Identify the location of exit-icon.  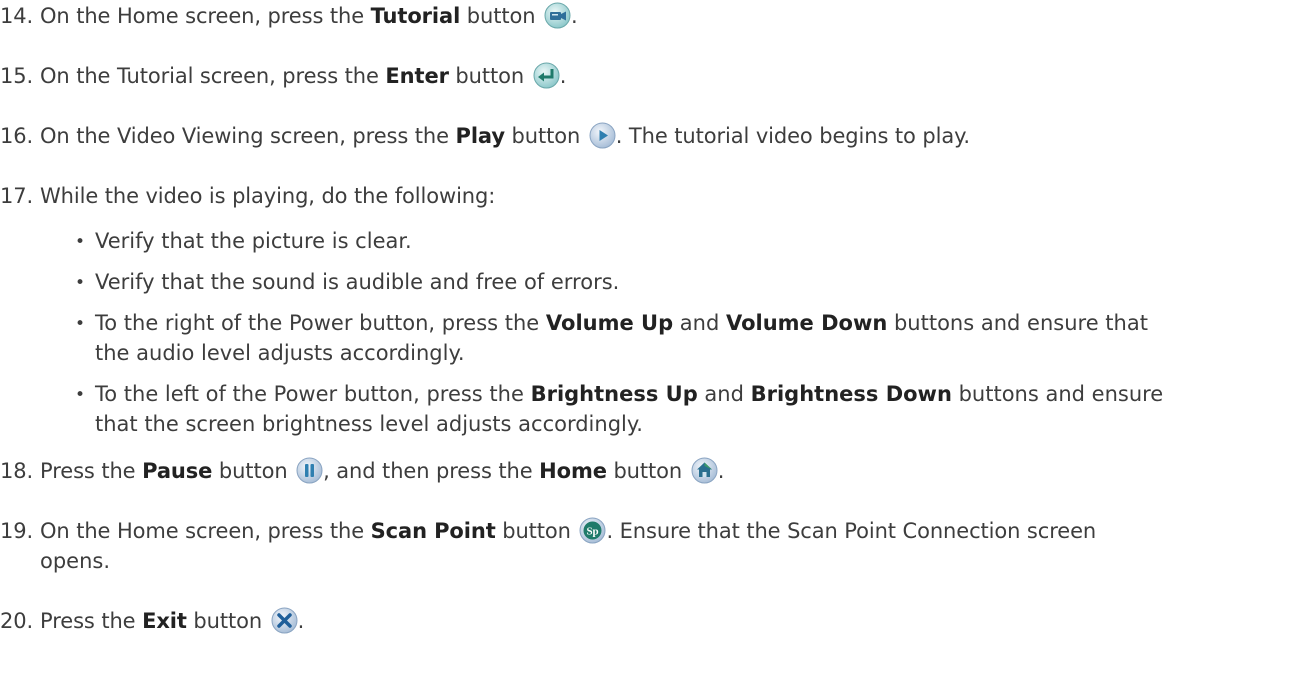
(284, 620).